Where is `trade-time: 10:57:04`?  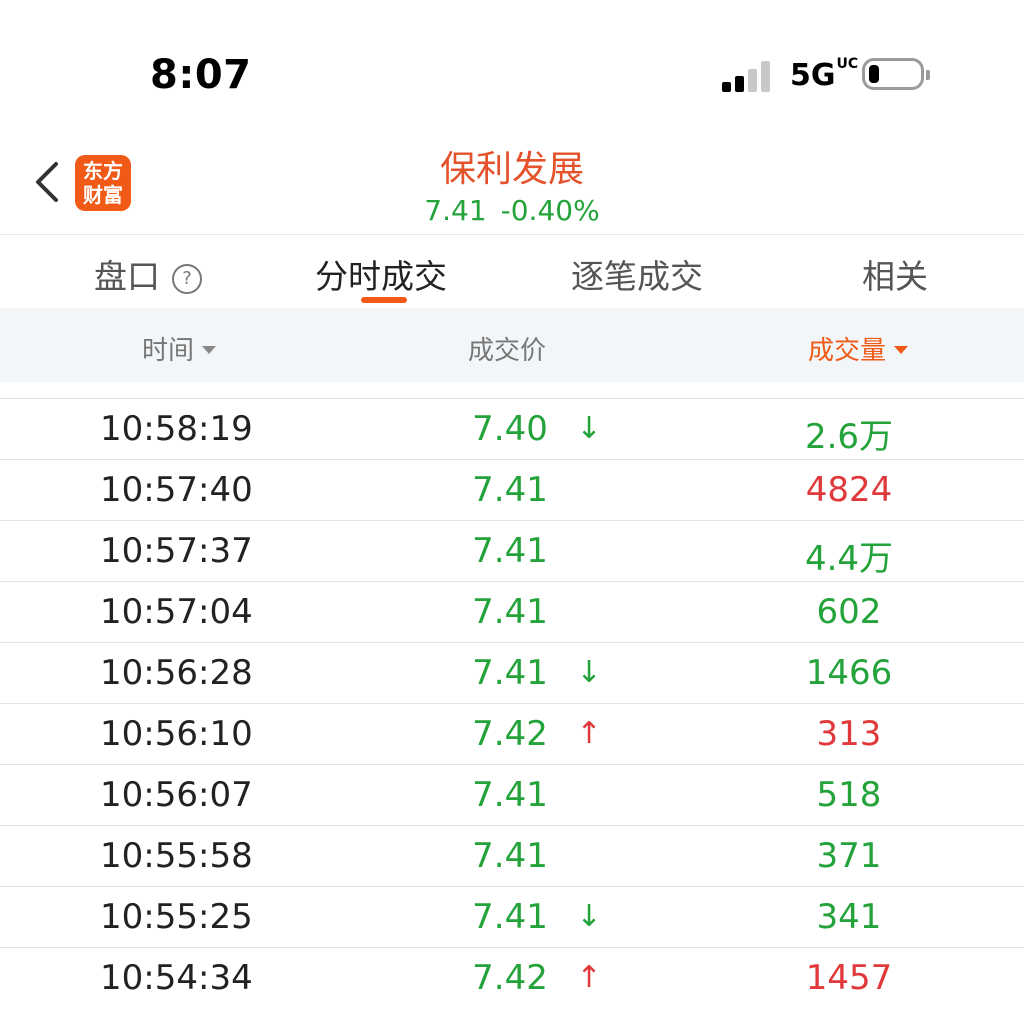
trade-time: 10:57:04 is located at coordinates (176, 612).